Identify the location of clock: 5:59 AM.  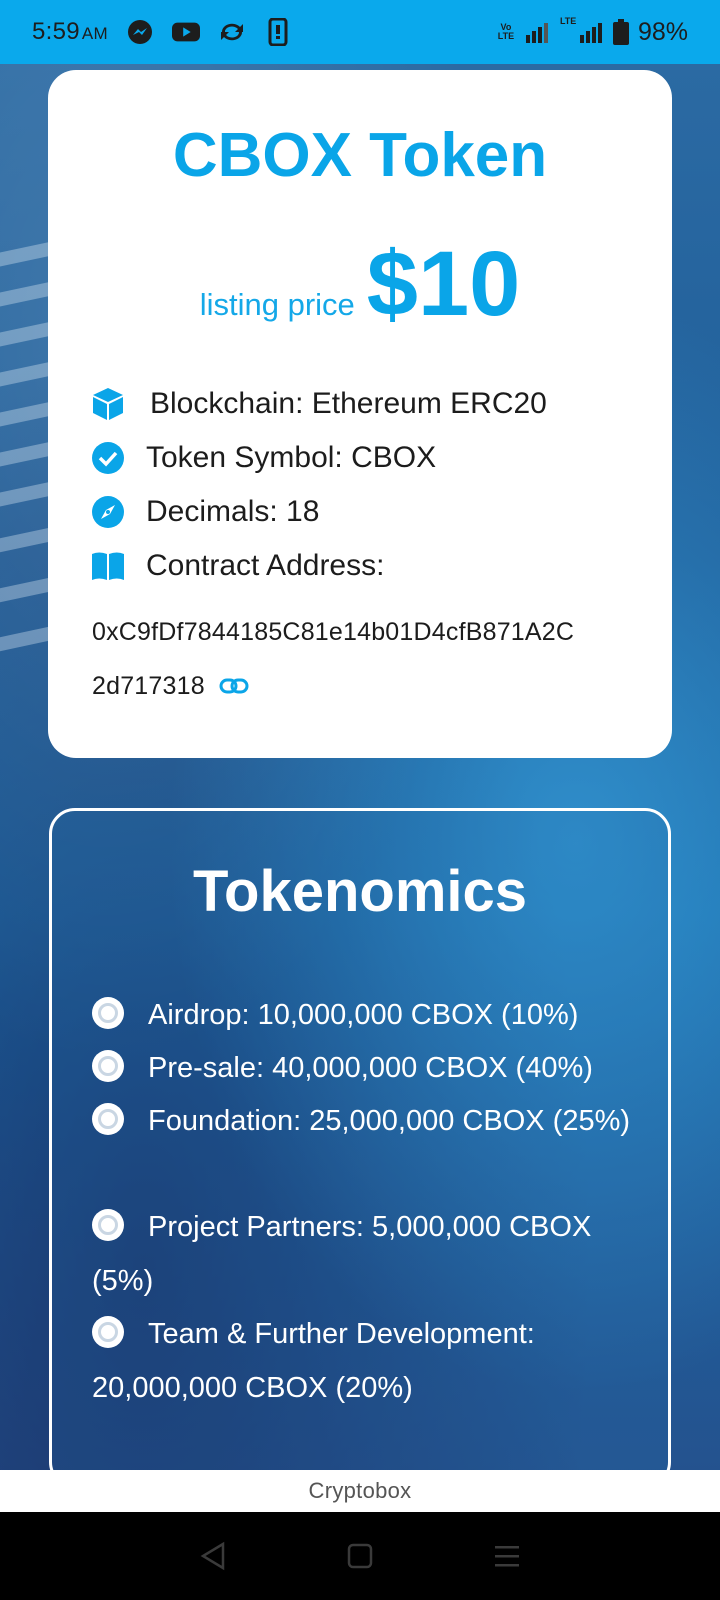
(70, 32).